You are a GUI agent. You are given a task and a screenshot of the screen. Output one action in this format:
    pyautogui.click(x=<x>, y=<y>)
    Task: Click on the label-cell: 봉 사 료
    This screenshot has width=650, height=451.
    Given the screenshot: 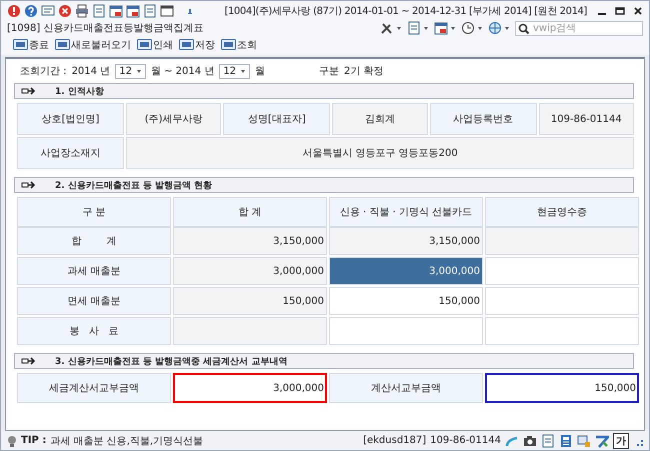 What is the action you would take?
    pyautogui.click(x=94, y=331)
    